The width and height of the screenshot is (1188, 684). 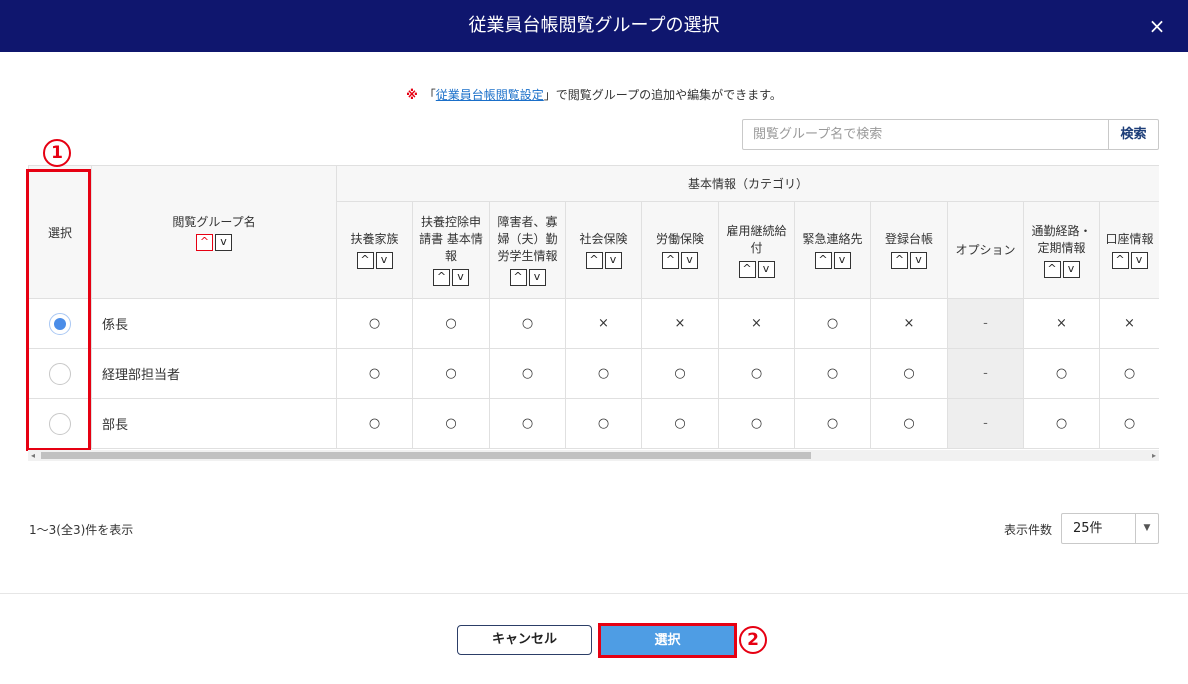 I want to click on notice-suffix: 」で閲覧グループの追加や編集ができます。, so click(x=662, y=95).